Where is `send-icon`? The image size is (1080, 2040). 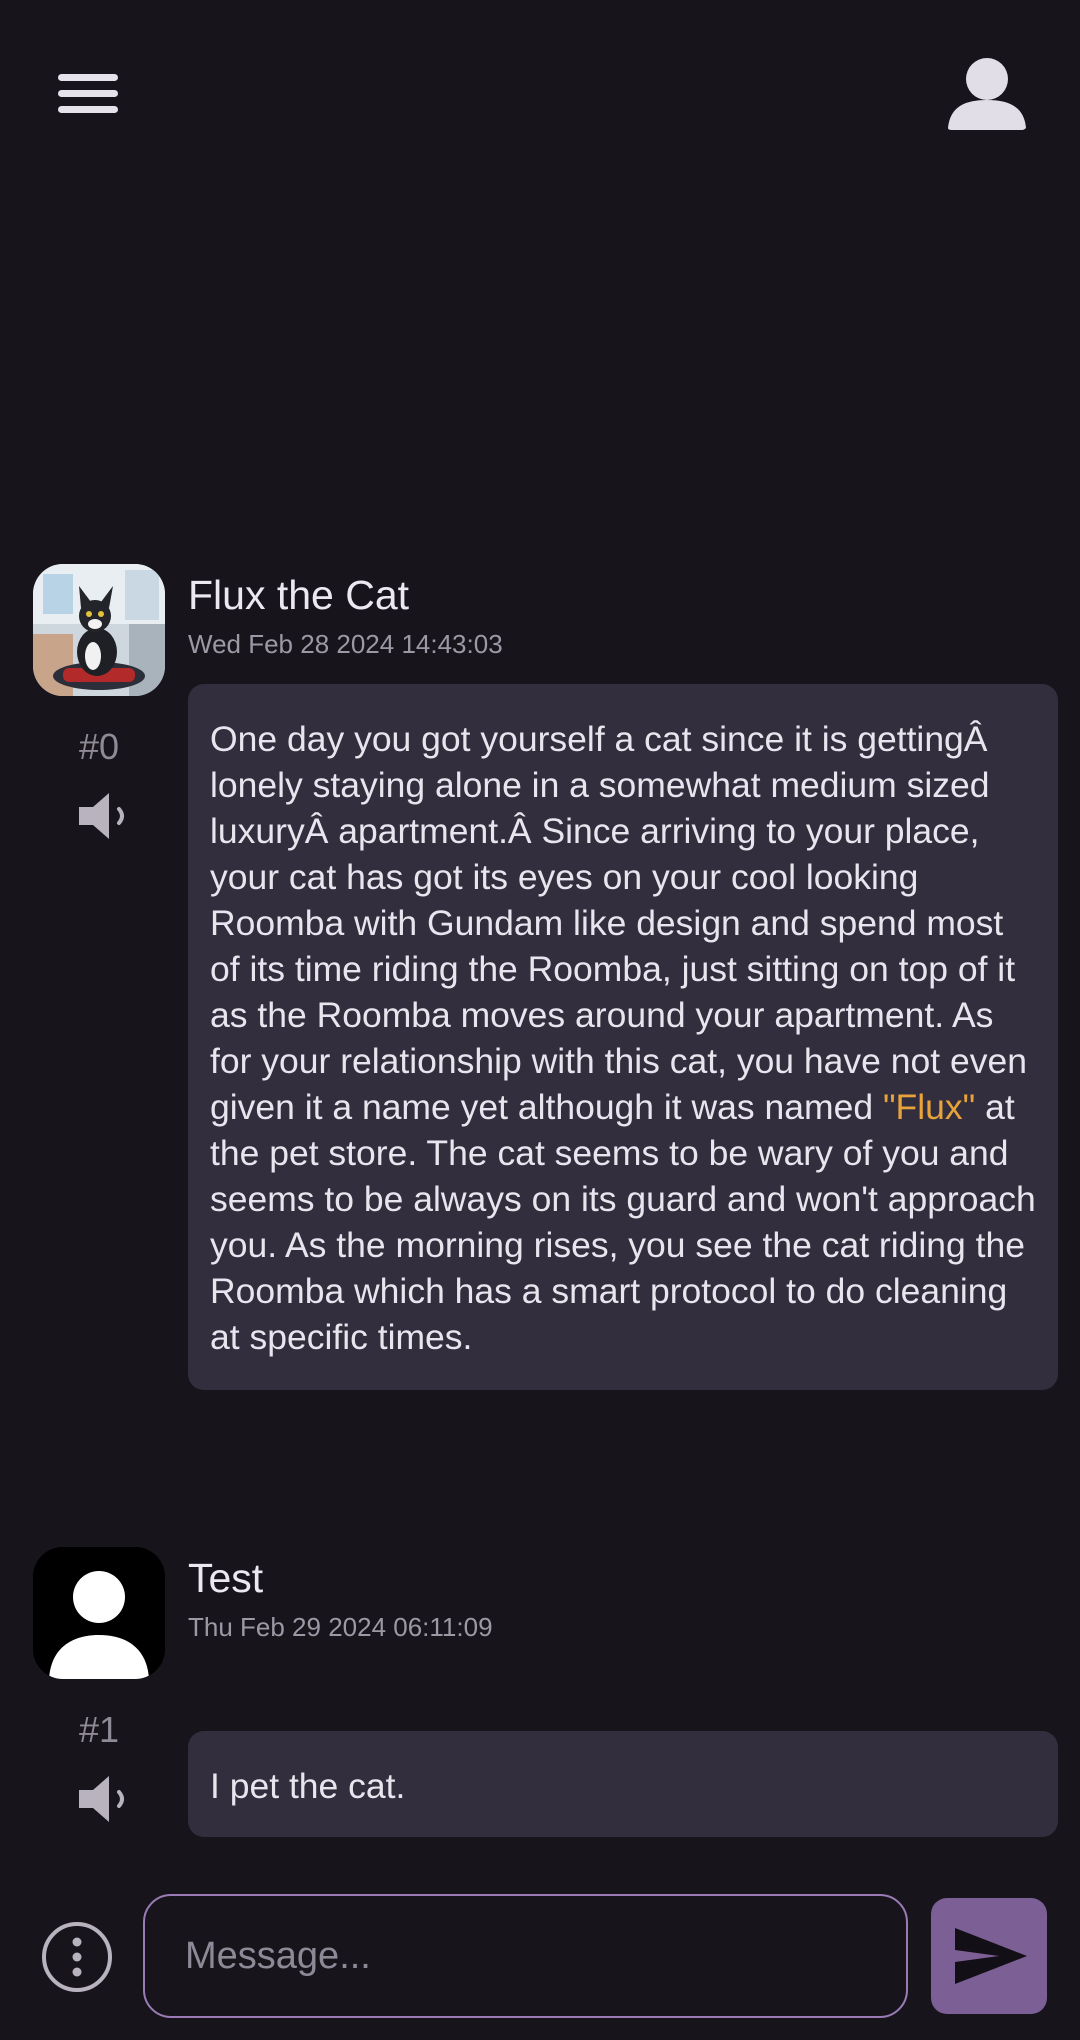 send-icon is located at coordinates (991, 1956).